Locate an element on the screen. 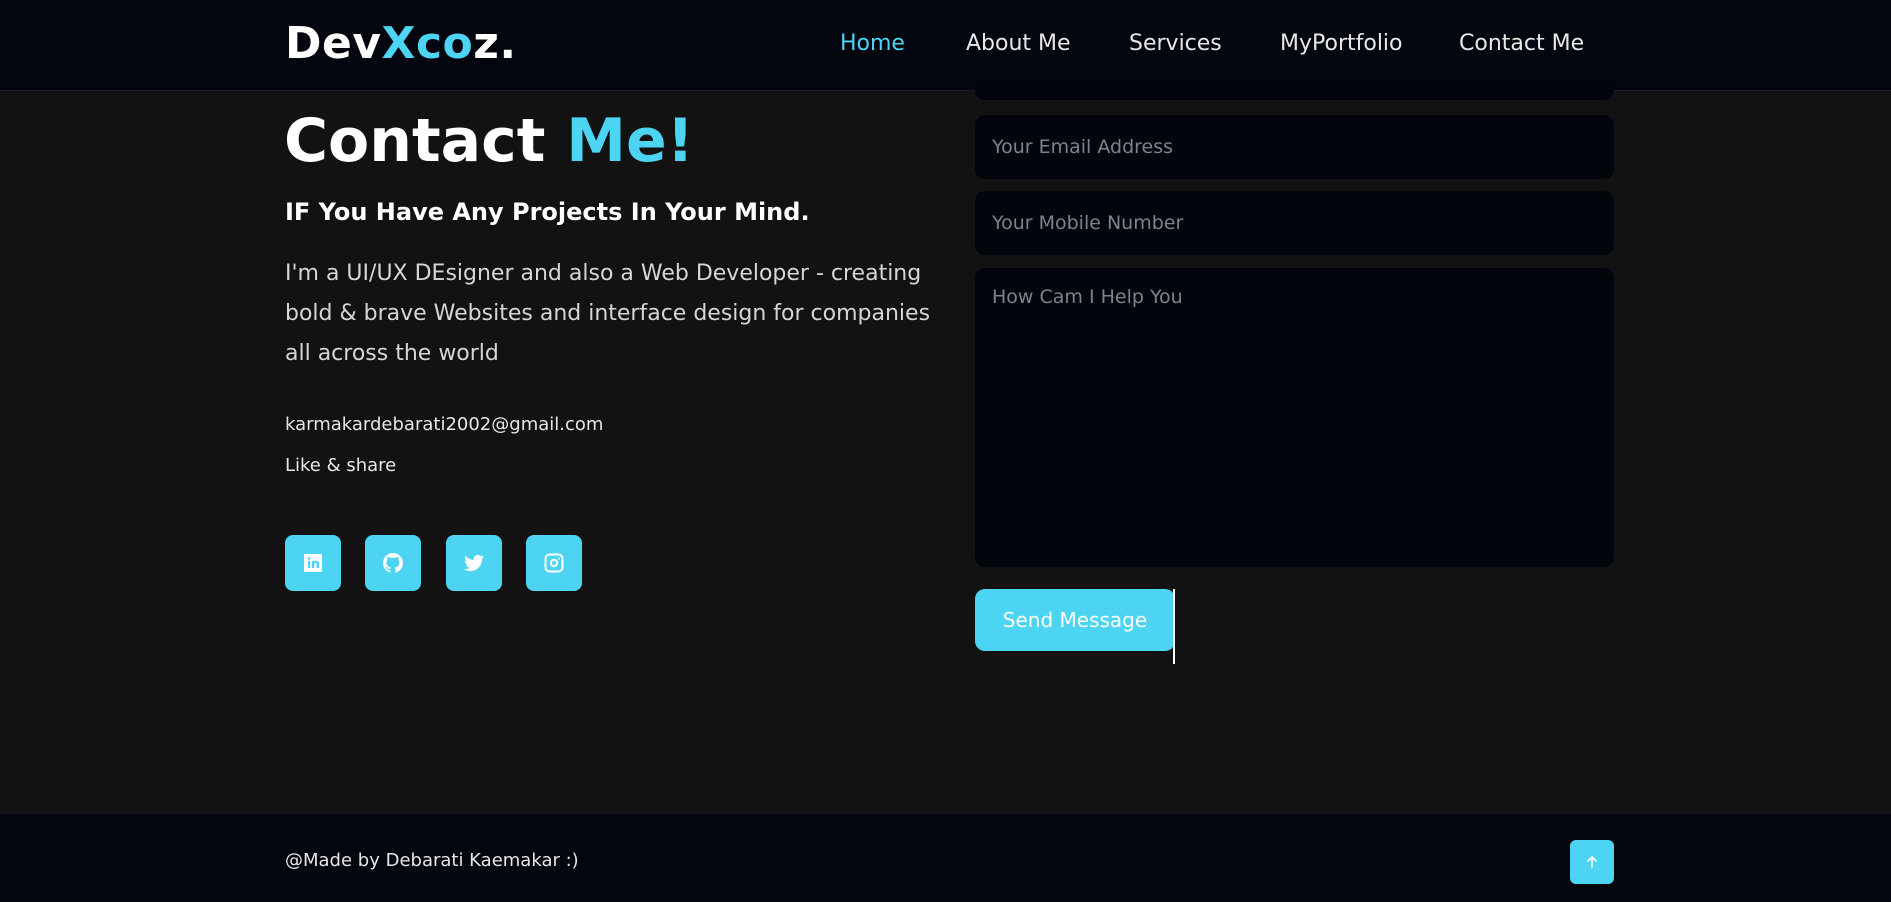  nav-about-me: About Me is located at coordinates (1018, 43).